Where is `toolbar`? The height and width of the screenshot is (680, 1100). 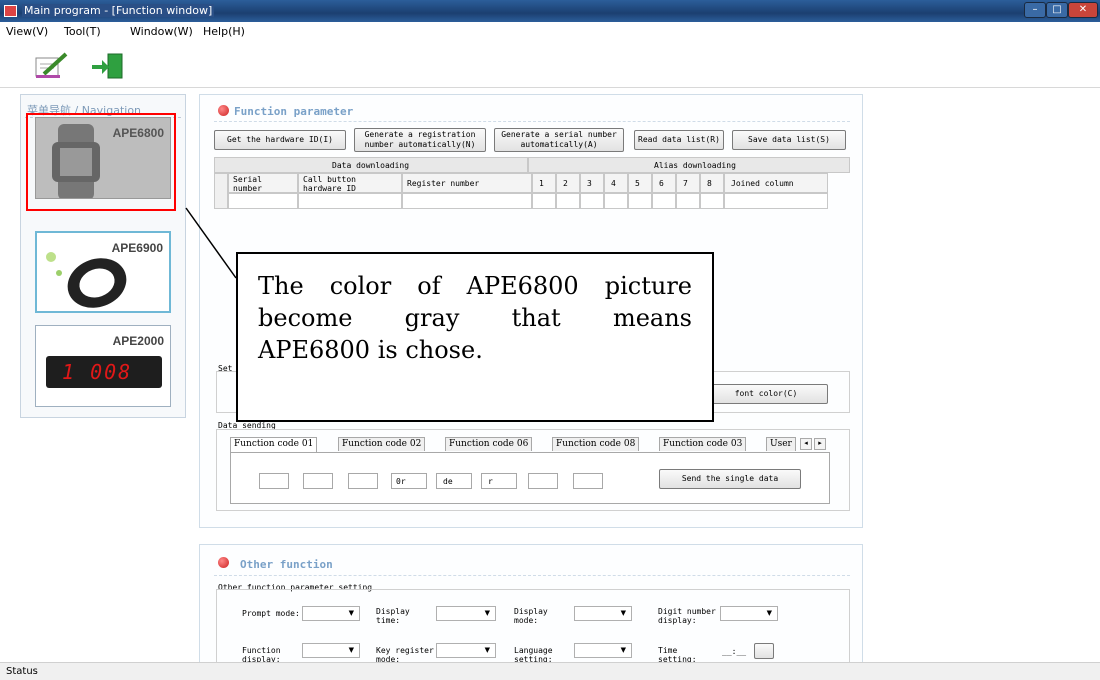 toolbar is located at coordinates (550, 64).